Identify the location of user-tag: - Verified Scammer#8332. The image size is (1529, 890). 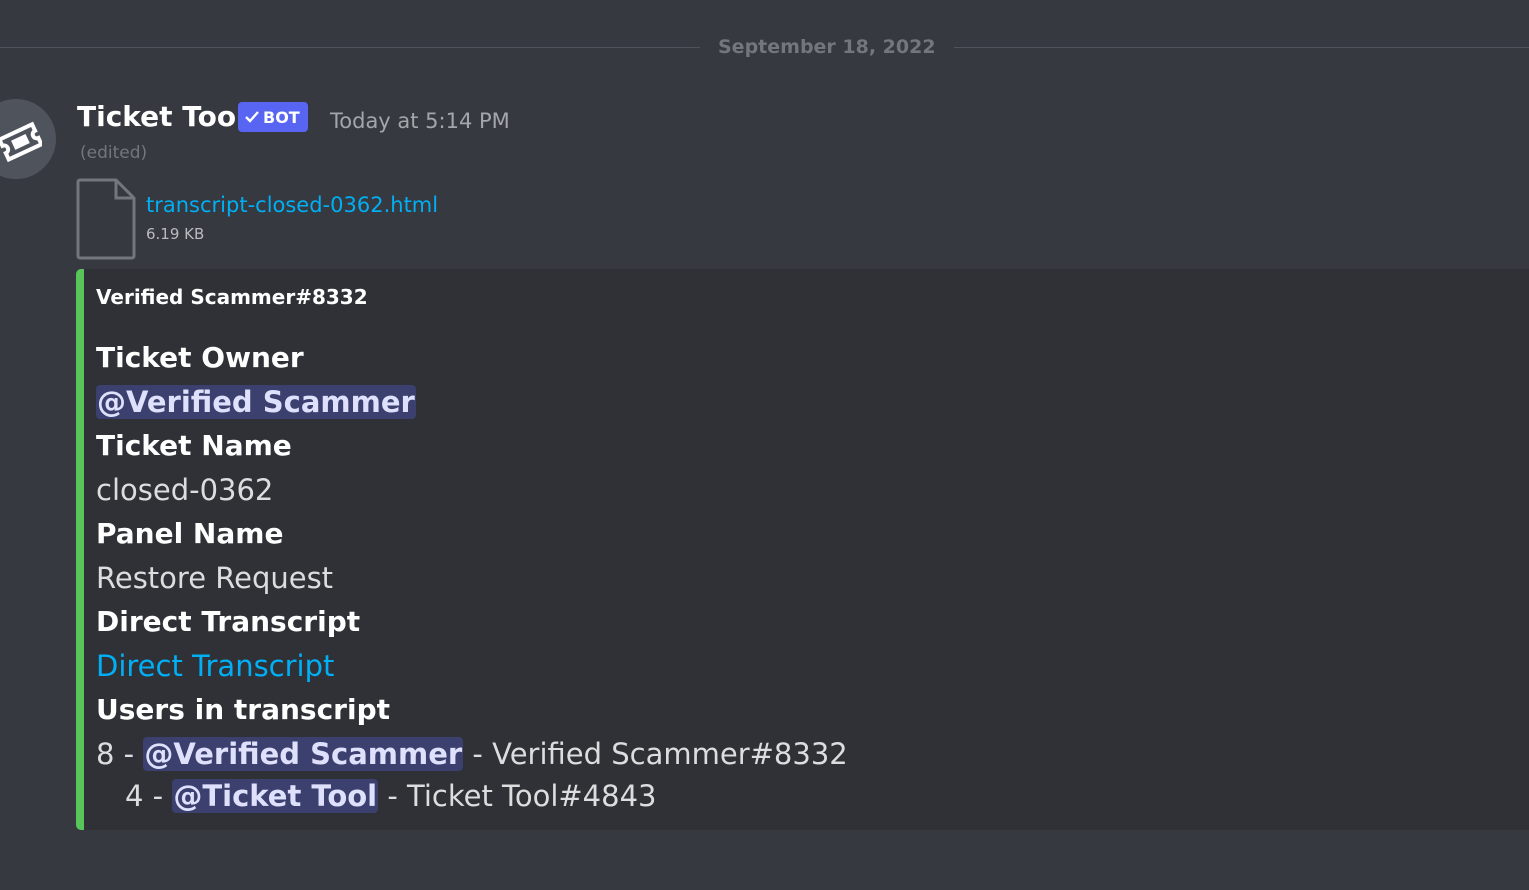
(655, 754).